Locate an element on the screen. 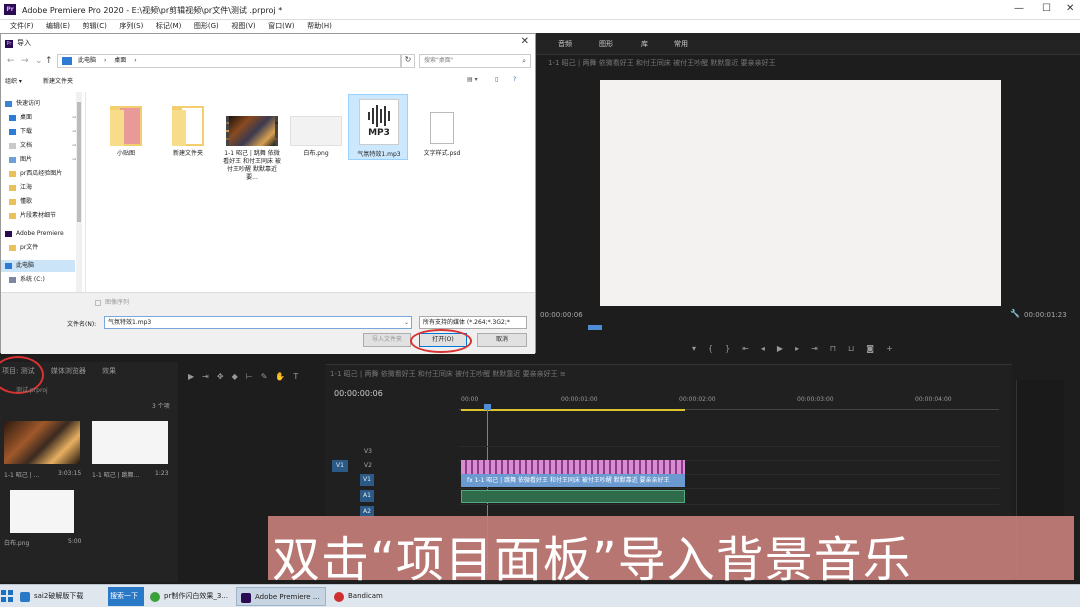 This screenshot has width=1080, height=607. filename-input: 气氛特效1.mp3 ⌄ is located at coordinates (258, 322).